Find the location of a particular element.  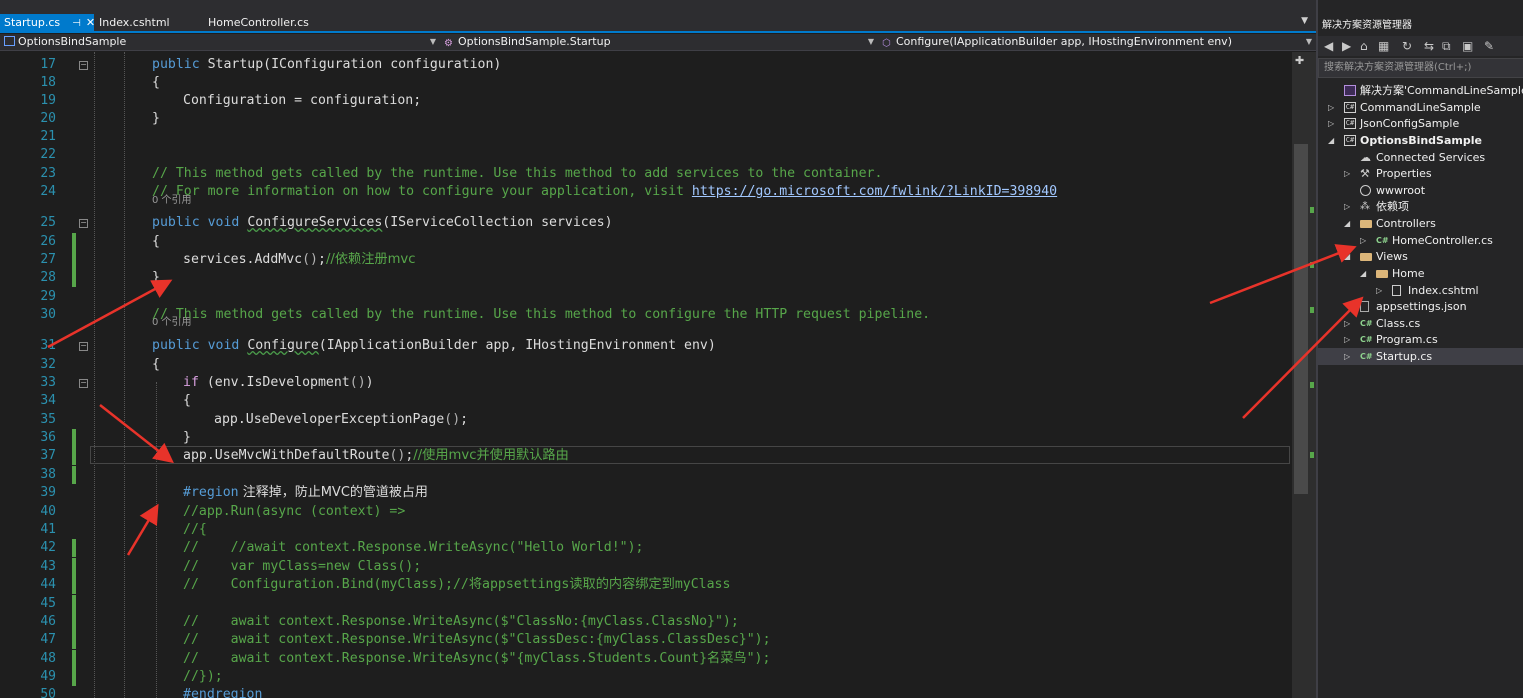

line-number: 39 is located at coordinates (48, 492).